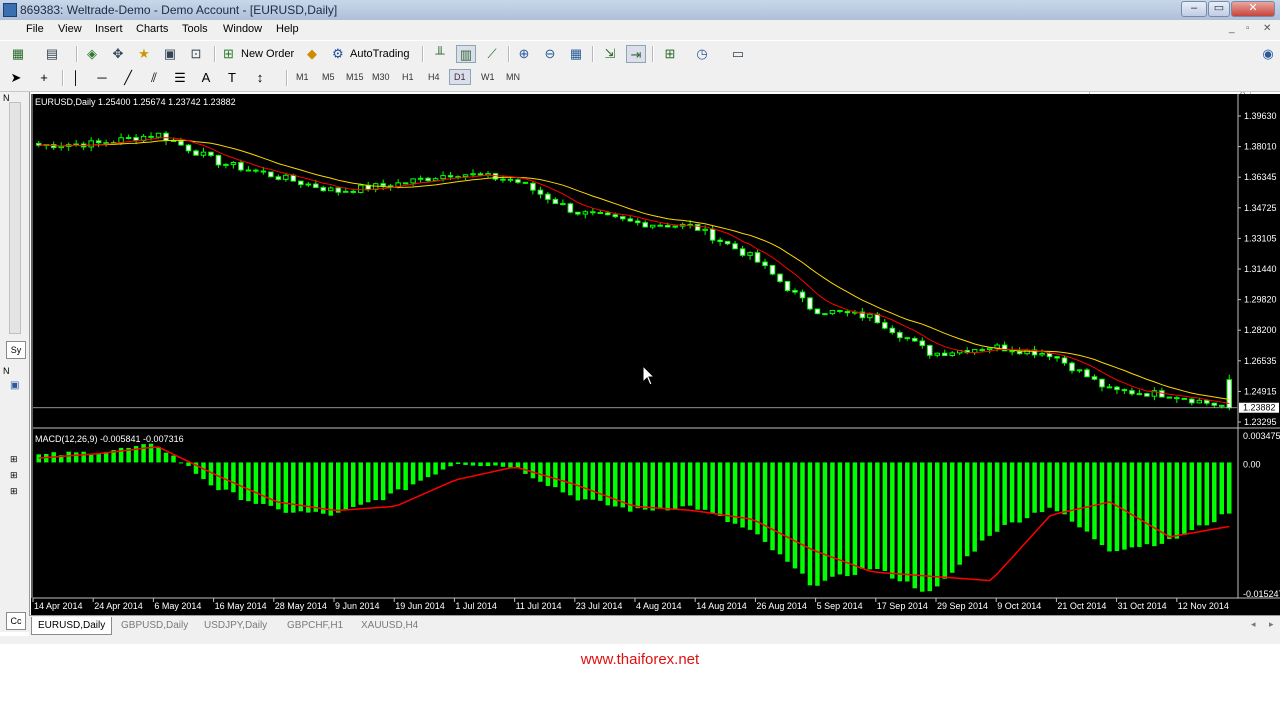  What do you see at coordinates (702, 54) in the screenshot?
I see `periods-icon: ◷` at bounding box center [702, 54].